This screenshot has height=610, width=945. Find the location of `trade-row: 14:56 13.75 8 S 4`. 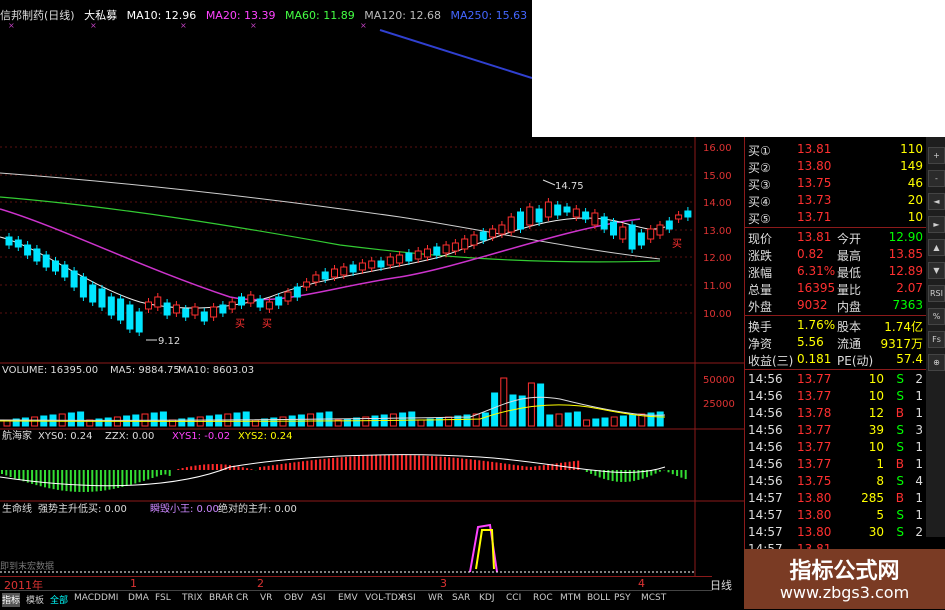

trade-row: 14:56 13.75 8 S 4 is located at coordinates (835, 481).